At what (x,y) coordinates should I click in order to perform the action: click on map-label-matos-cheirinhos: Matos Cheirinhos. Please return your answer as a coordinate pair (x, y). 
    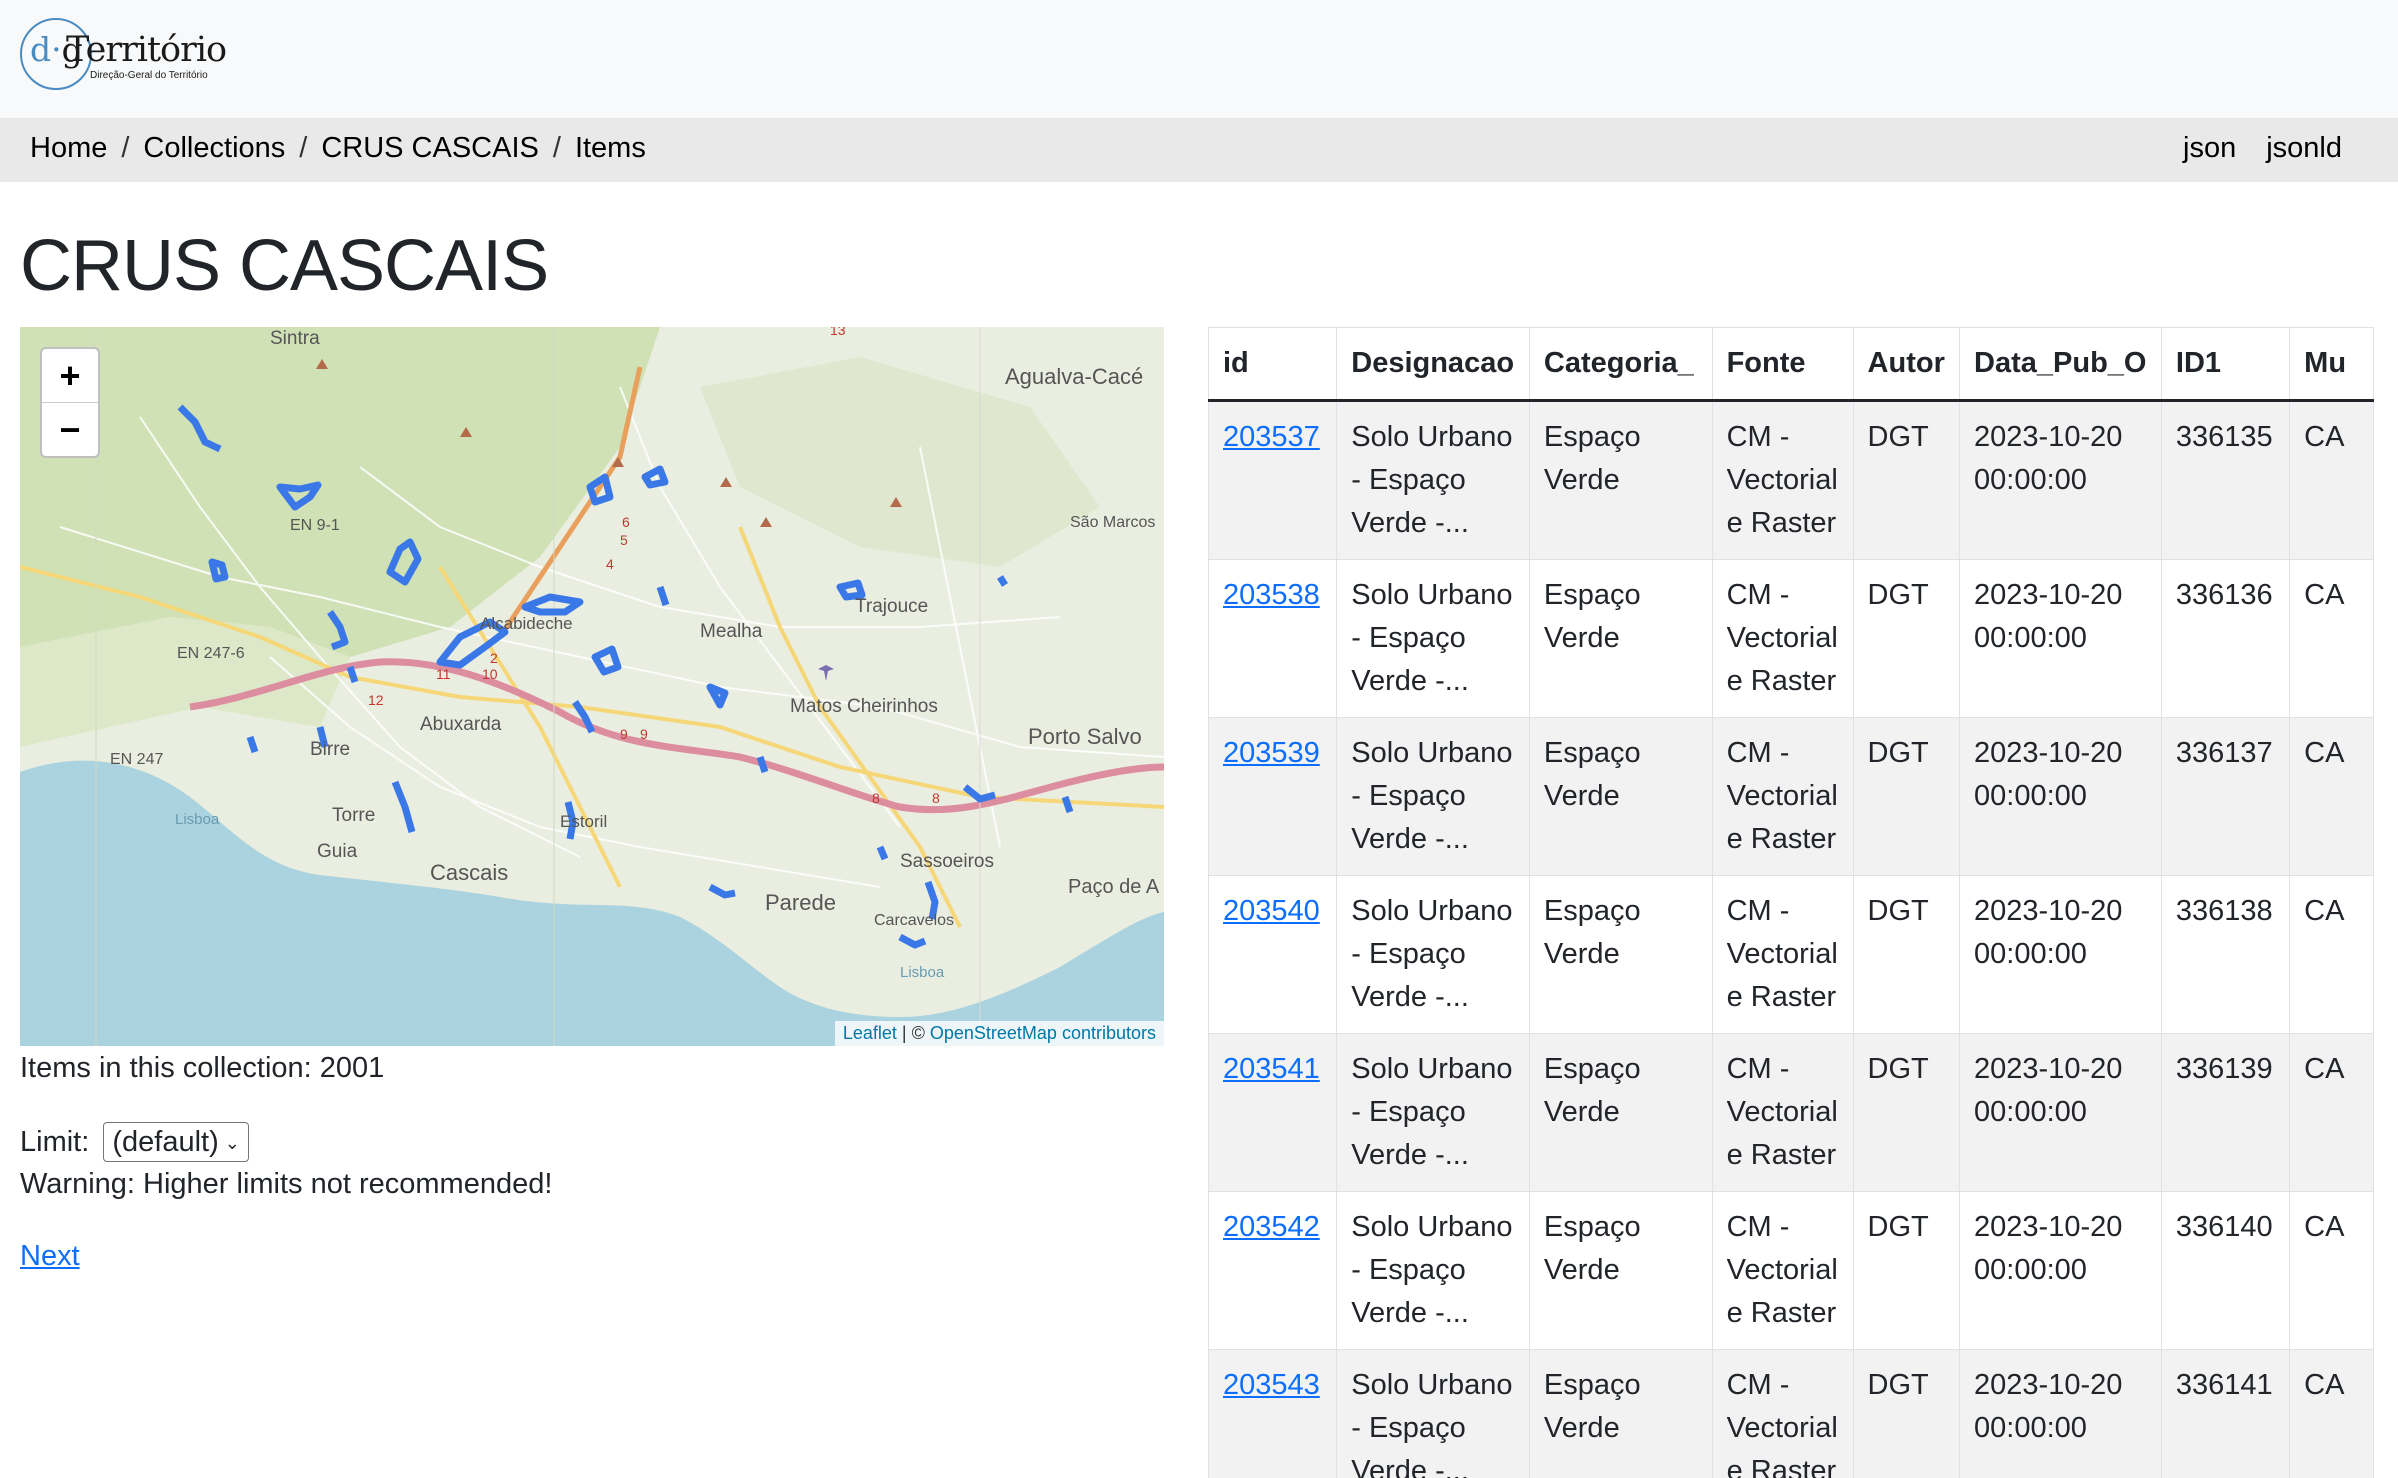
    Looking at the image, I should click on (864, 706).